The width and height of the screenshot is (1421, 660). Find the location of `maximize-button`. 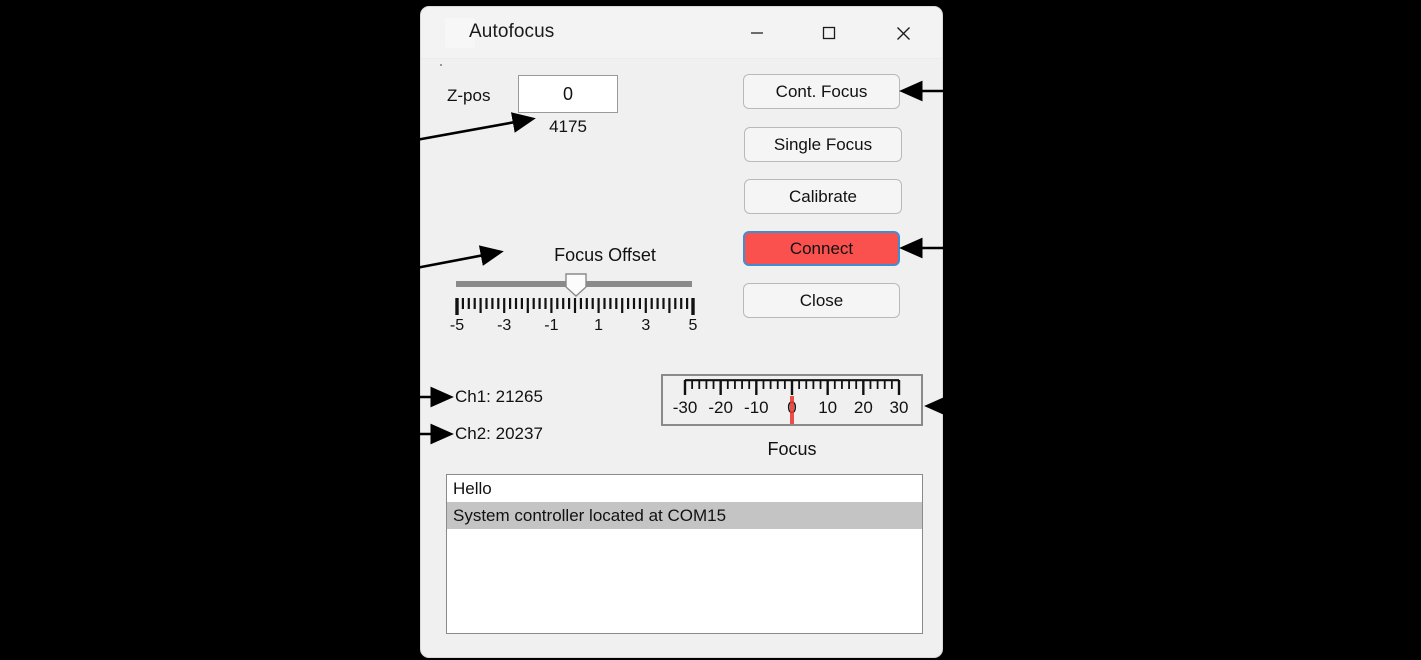

maximize-button is located at coordinates (829, 33).